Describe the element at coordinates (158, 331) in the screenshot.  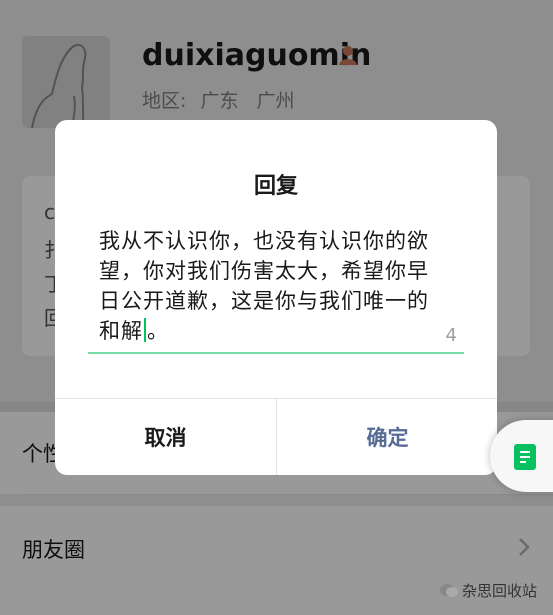
I see `reply-text-after-caret: 。` at that location.